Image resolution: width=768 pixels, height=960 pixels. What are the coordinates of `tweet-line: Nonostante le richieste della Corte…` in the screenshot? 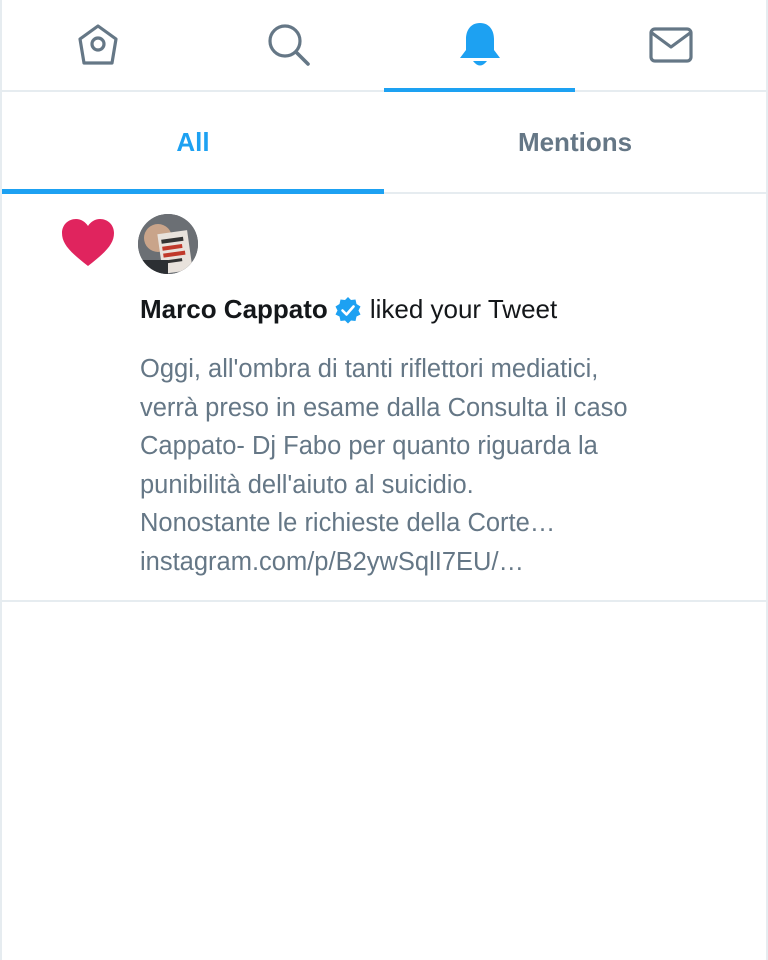 It's located at (348, 523).